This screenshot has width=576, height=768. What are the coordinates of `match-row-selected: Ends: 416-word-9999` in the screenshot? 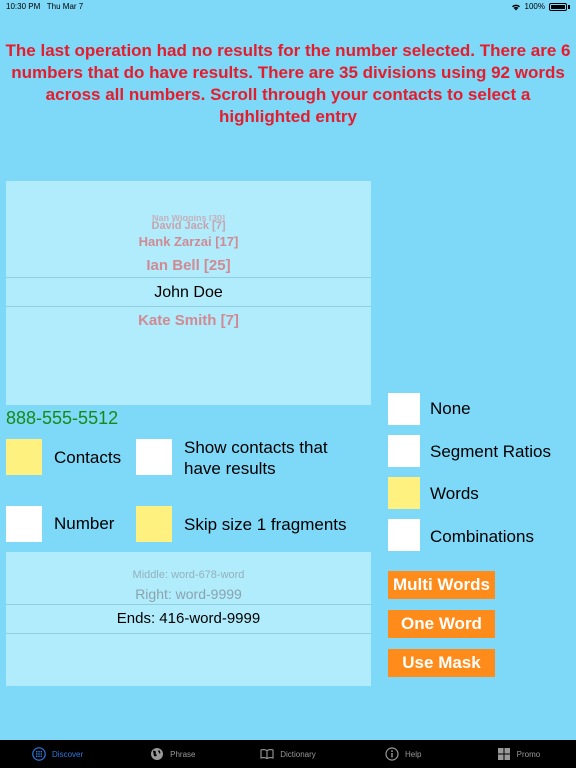 It's located at (188, 619).